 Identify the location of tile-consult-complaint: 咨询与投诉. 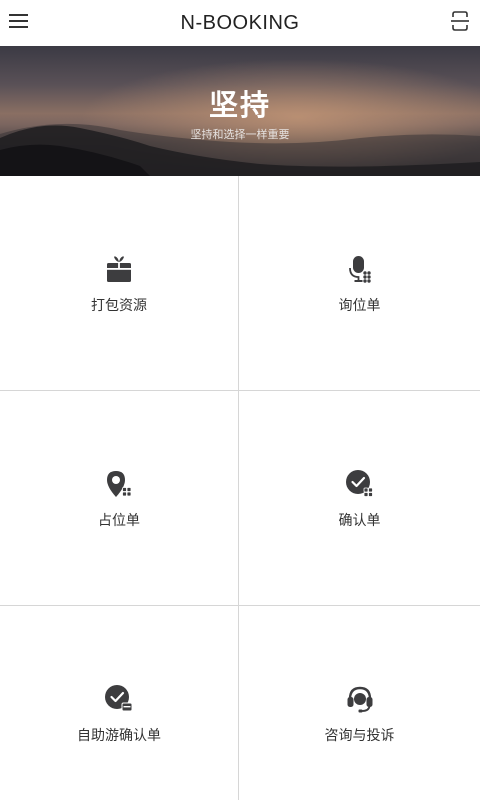
(359, 703).